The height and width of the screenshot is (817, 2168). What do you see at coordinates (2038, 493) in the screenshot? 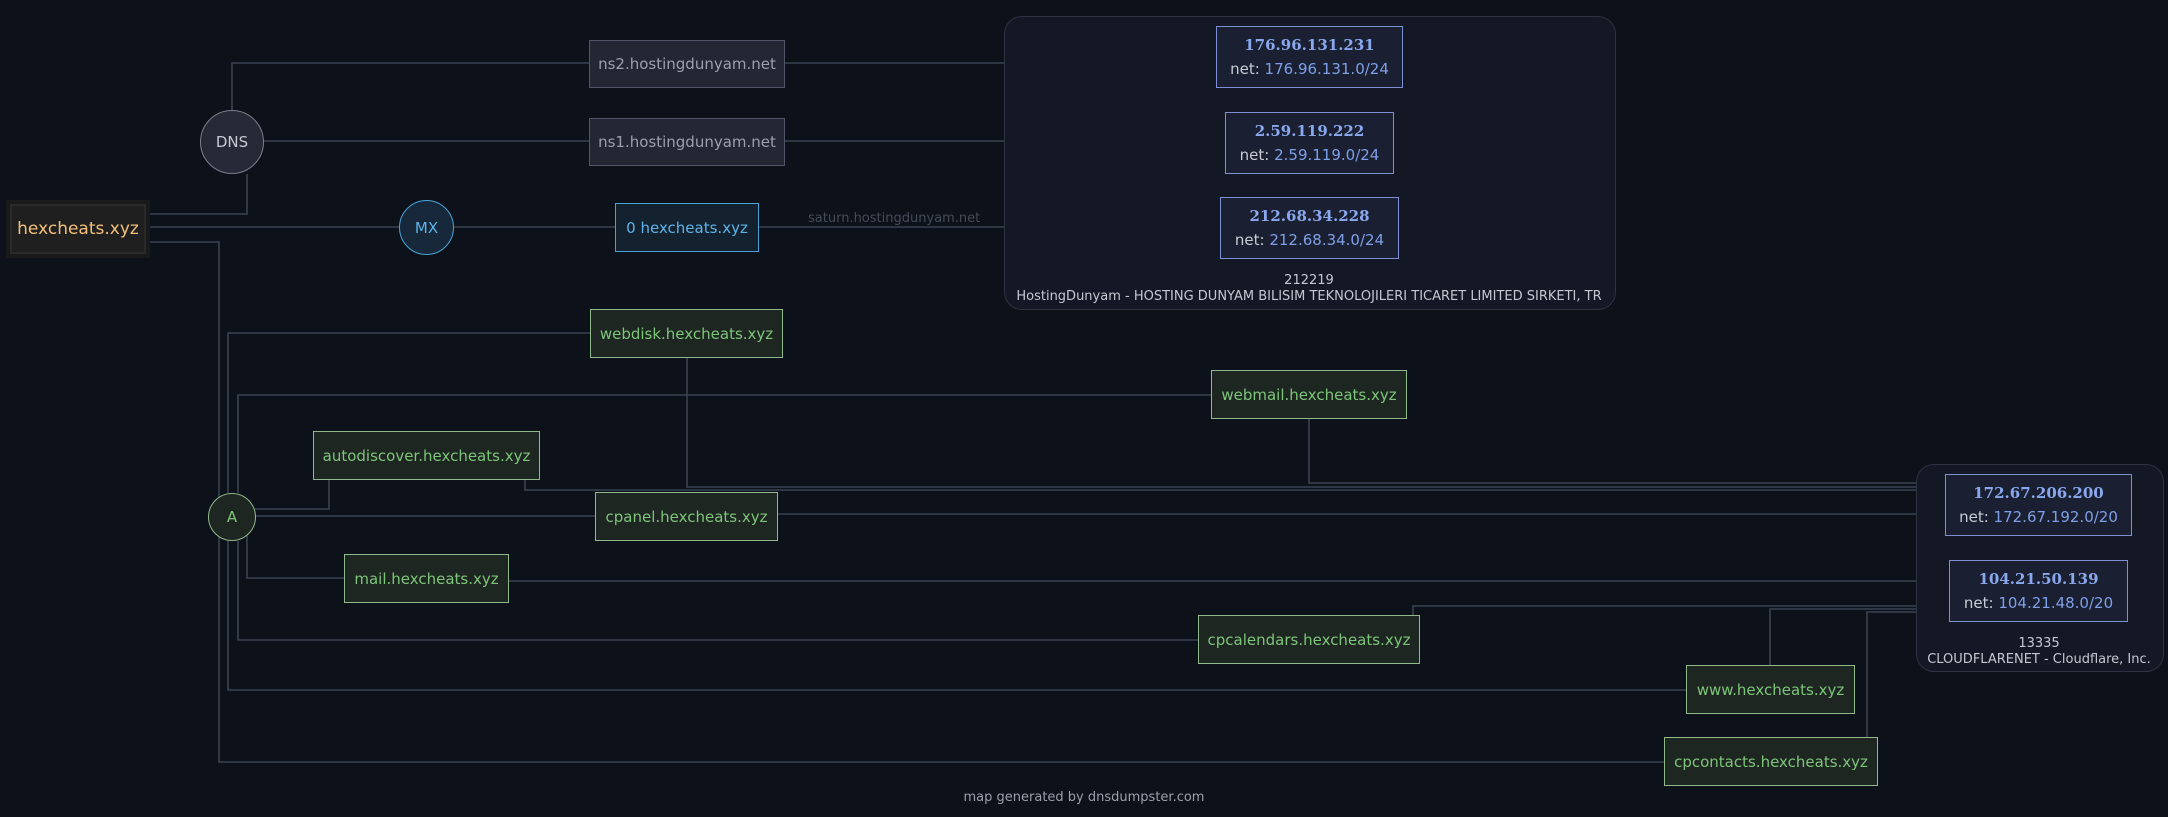
I see `ip-address: 172.67.206.200` at bounding box center [2038, 493].